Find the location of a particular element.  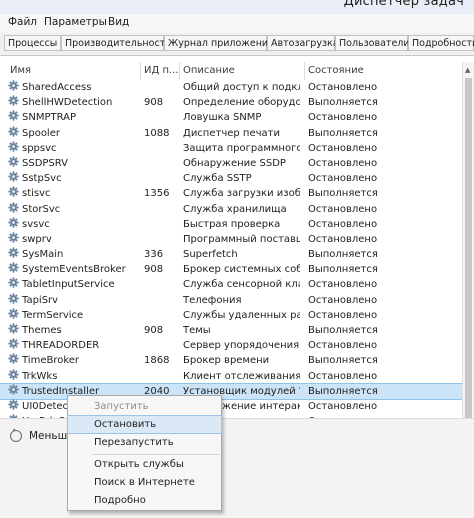

menu-file: Файл is located at coordinates (22, 22).